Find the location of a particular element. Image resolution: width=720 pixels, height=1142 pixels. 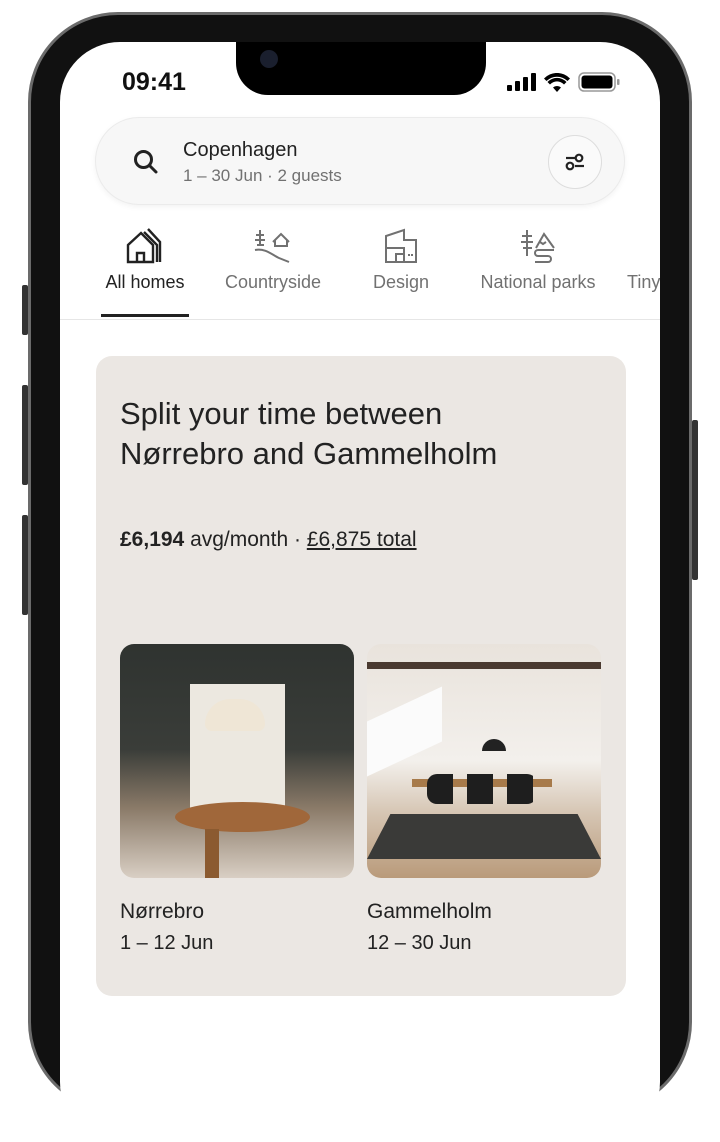

dynamic-island is located at coordinates (361, 68).